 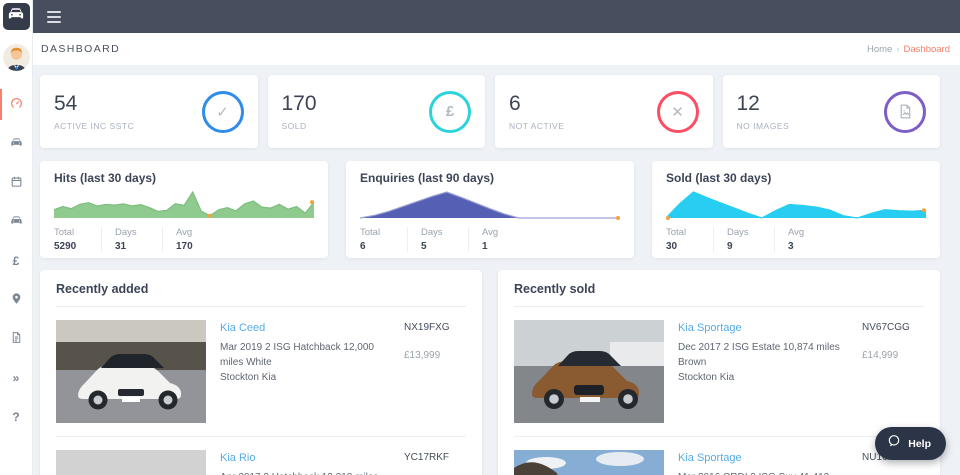 I want to click on check-icon: ✓, so click(x=222, y=111).